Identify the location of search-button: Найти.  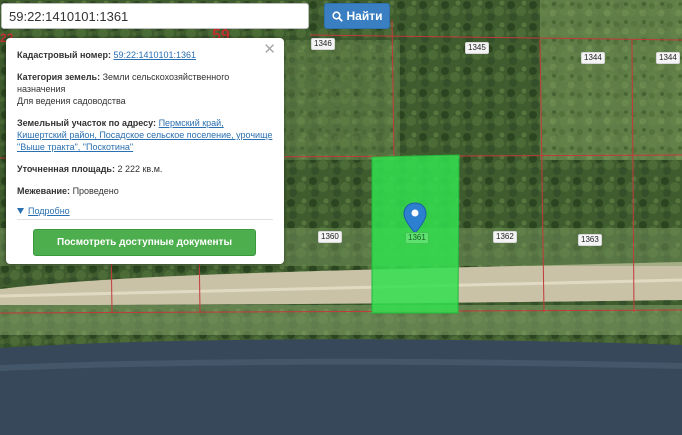
(357, 16).